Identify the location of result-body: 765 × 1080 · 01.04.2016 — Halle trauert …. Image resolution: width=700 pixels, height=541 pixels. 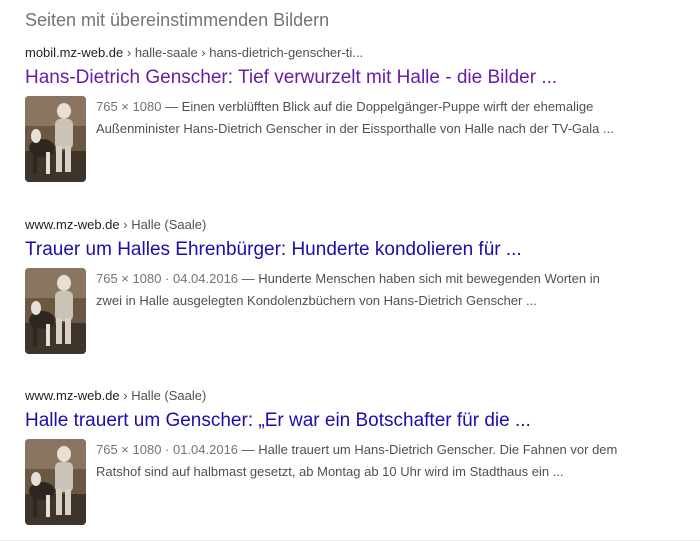
(350, 482).